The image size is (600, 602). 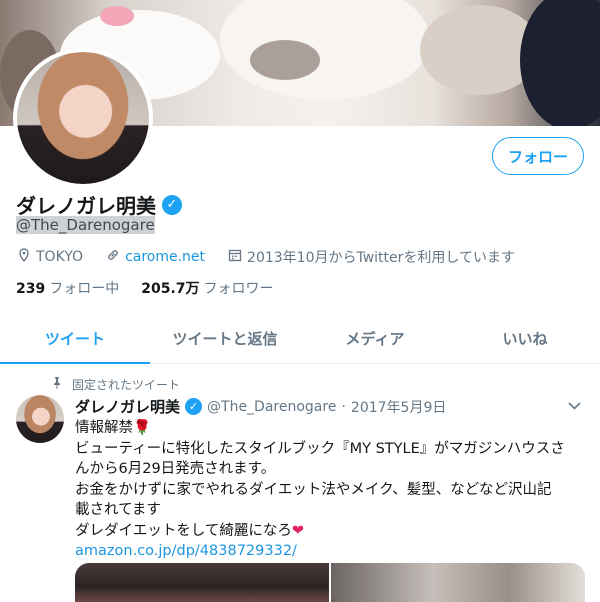 What do you see at coordinates (142, 428) in the screenshot?
I see `rose-emoji-icon: 🌹` at bounding box center [142, 428].